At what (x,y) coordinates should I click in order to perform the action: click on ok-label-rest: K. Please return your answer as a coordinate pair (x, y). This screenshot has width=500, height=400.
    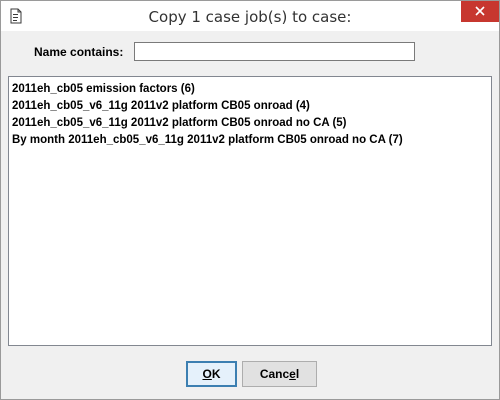
    Looking at the image, I should click on (216, 374).